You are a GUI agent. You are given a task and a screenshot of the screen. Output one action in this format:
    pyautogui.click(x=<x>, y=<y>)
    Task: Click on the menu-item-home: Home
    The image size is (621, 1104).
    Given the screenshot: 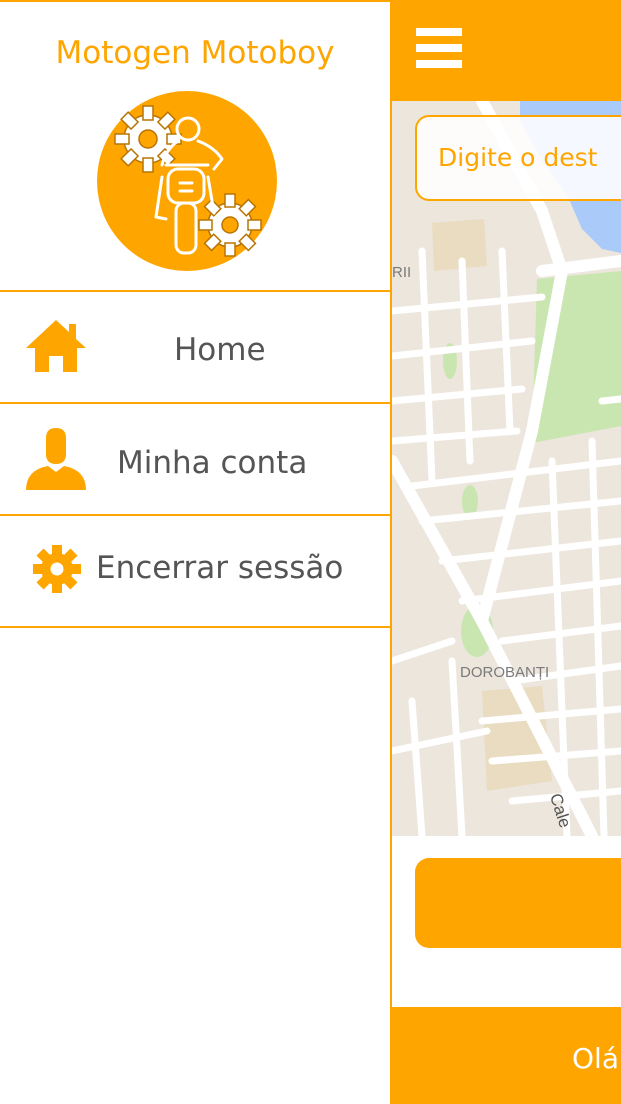 What is the action you would take?
    pyautogui.click(x=195, y=346)
    